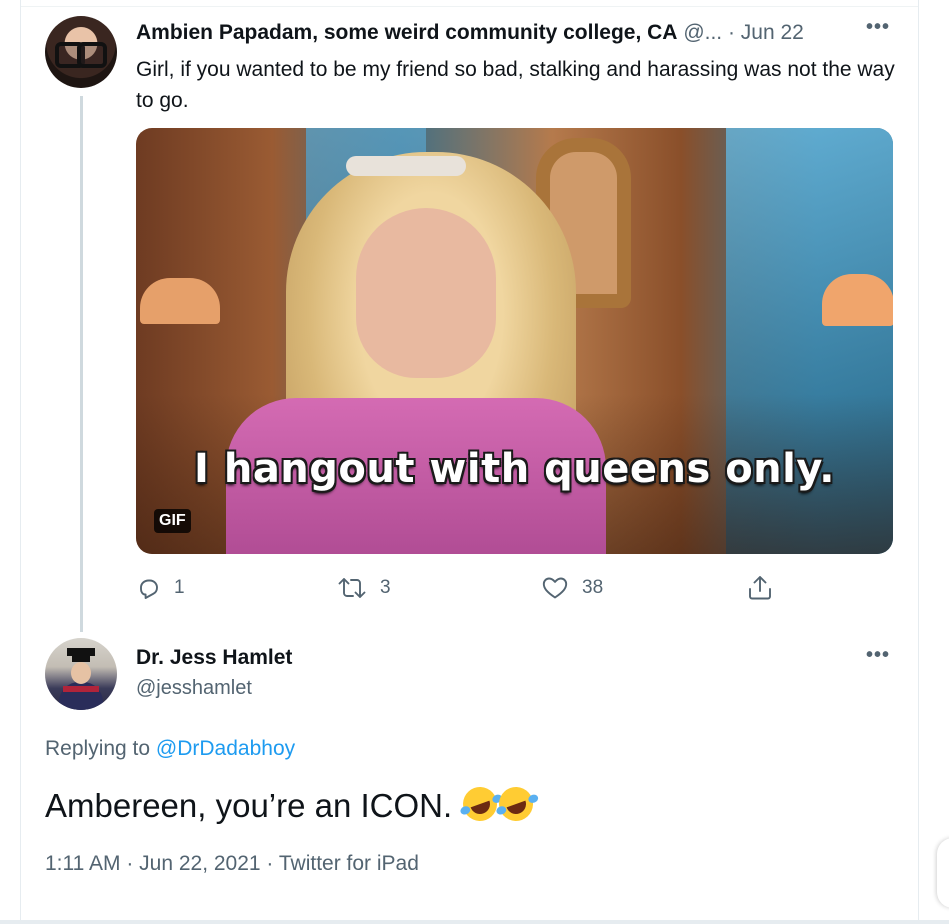  Describe the element at coordinates (943, 873) in the screenshot. I see `side-panel-edge` at that location.